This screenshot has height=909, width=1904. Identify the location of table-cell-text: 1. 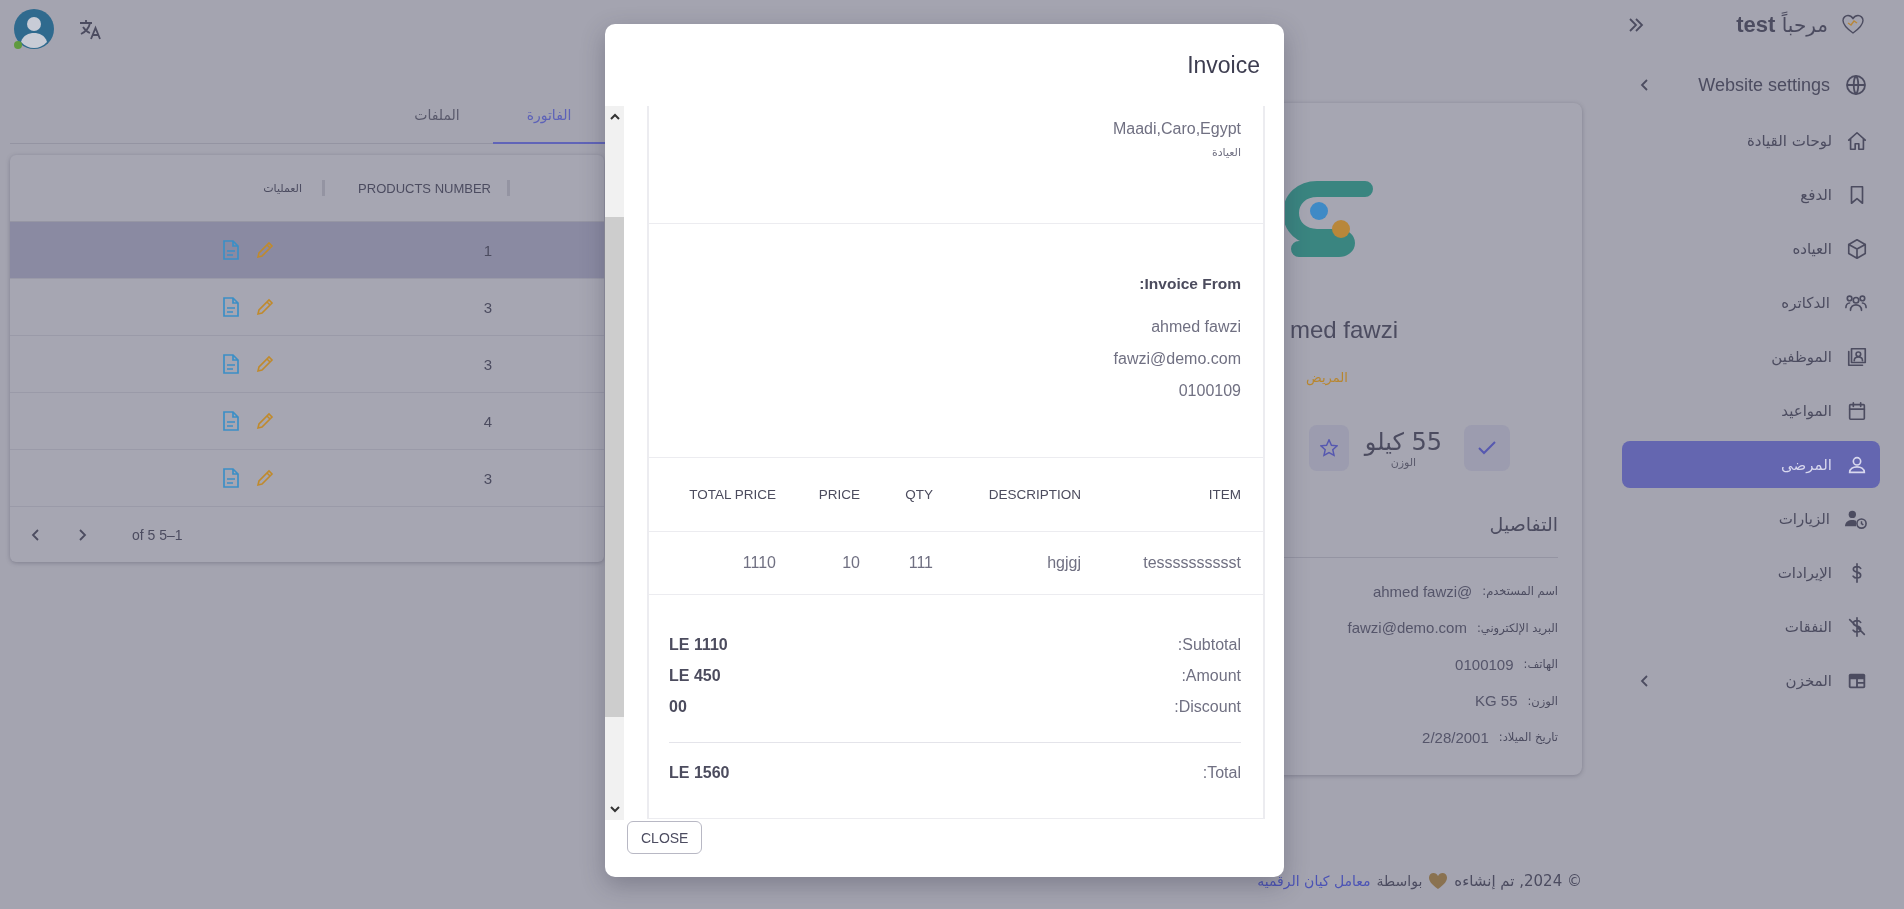
(487, 250).